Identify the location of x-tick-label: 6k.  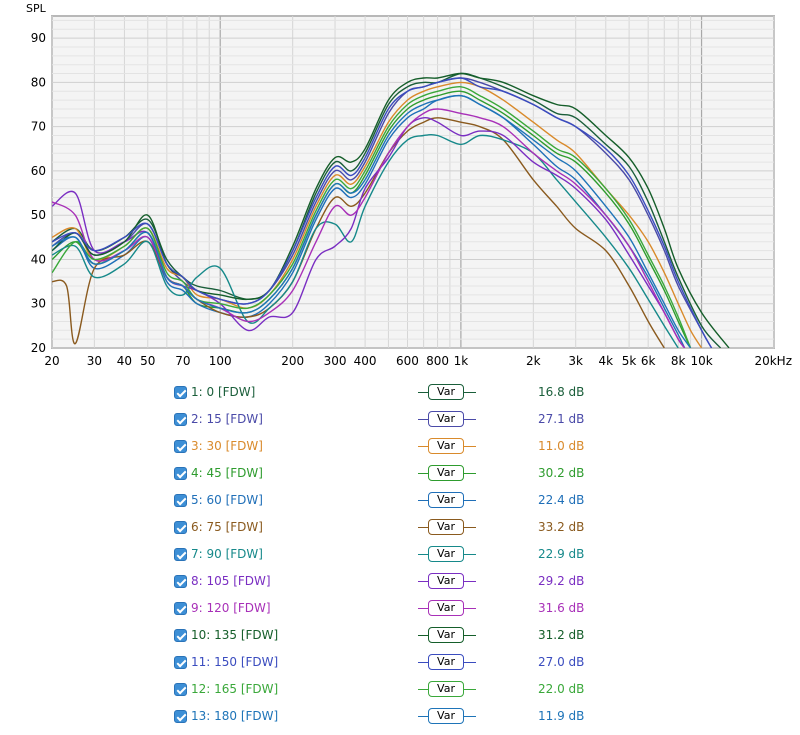
(648, 361).